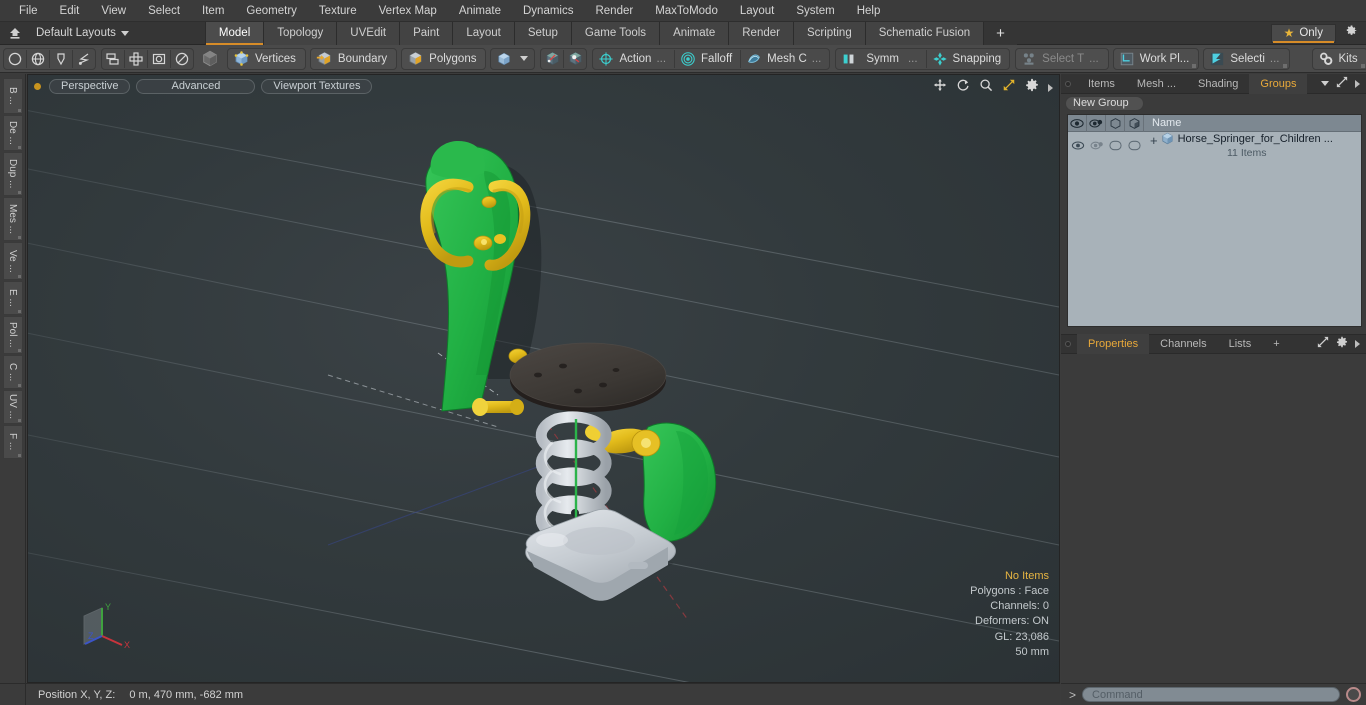  Describe the element at coordinates (1303, 33) in the screenshot. I see `only-toggle-button: ★ Only` at that location.